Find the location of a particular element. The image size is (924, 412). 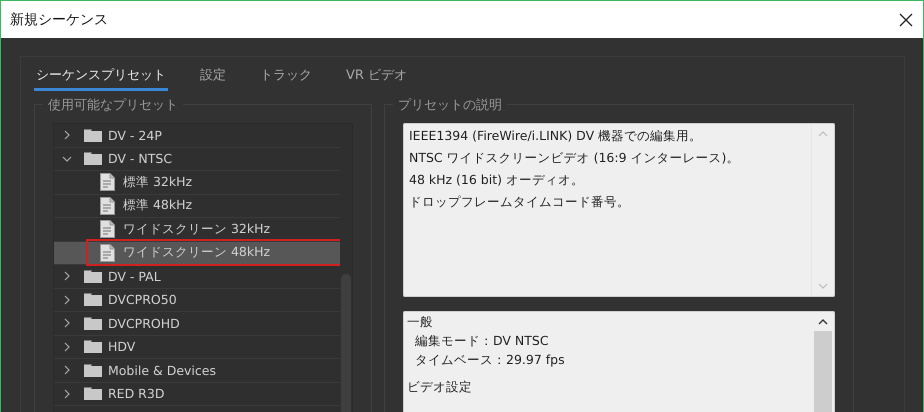

detail-line: 編集モード：DV NTSC is located at coordinates (482, 341).